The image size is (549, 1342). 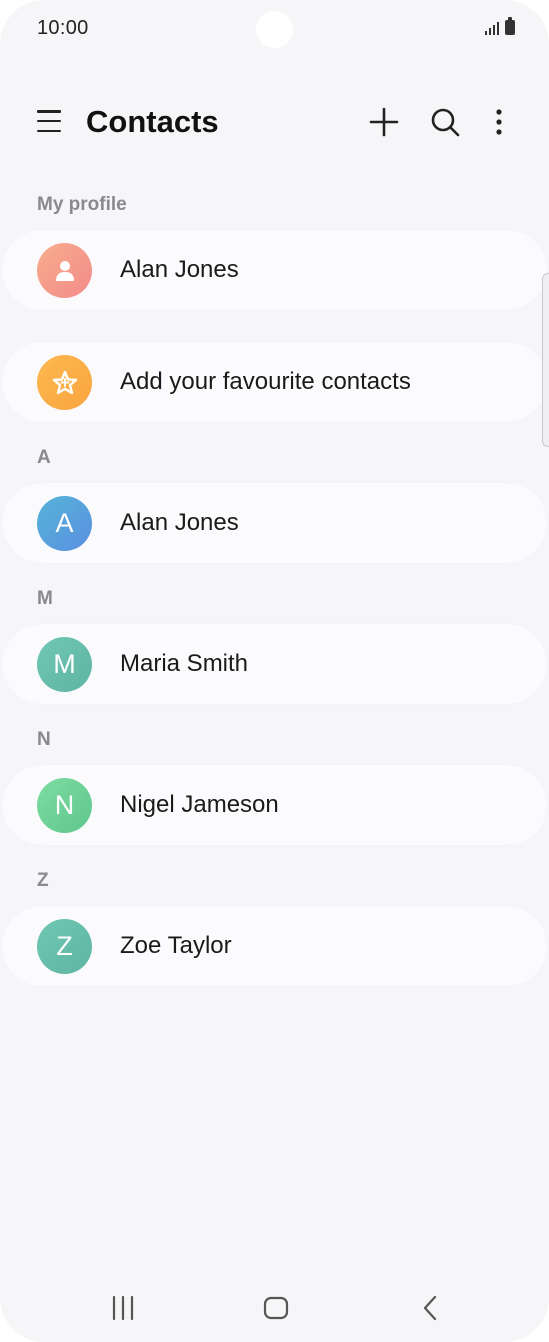 I want to click on contact-name: Zoe Taylor, so click(x=176, y=945).